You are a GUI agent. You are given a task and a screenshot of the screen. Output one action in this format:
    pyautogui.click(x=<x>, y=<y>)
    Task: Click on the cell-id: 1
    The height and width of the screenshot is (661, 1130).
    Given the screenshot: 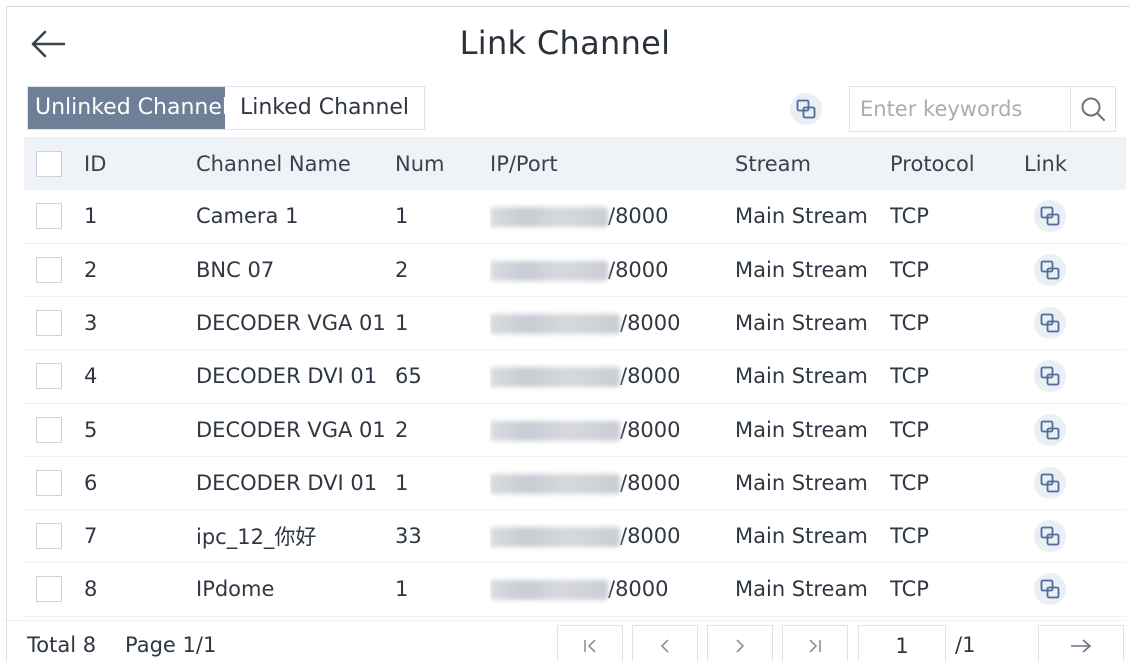 What is the action you would take?
    pyautogui.click(x=91, y=216)
    